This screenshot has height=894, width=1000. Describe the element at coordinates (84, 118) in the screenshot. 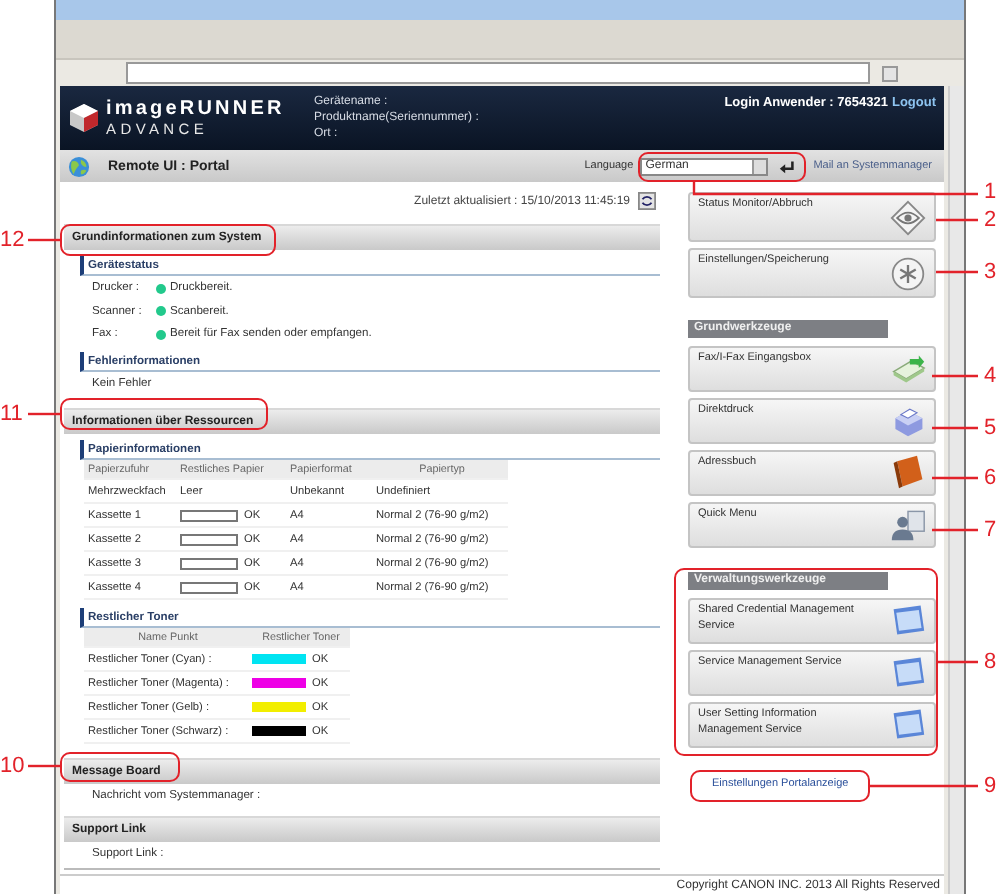

I see `cube-logo-icon` at that location.